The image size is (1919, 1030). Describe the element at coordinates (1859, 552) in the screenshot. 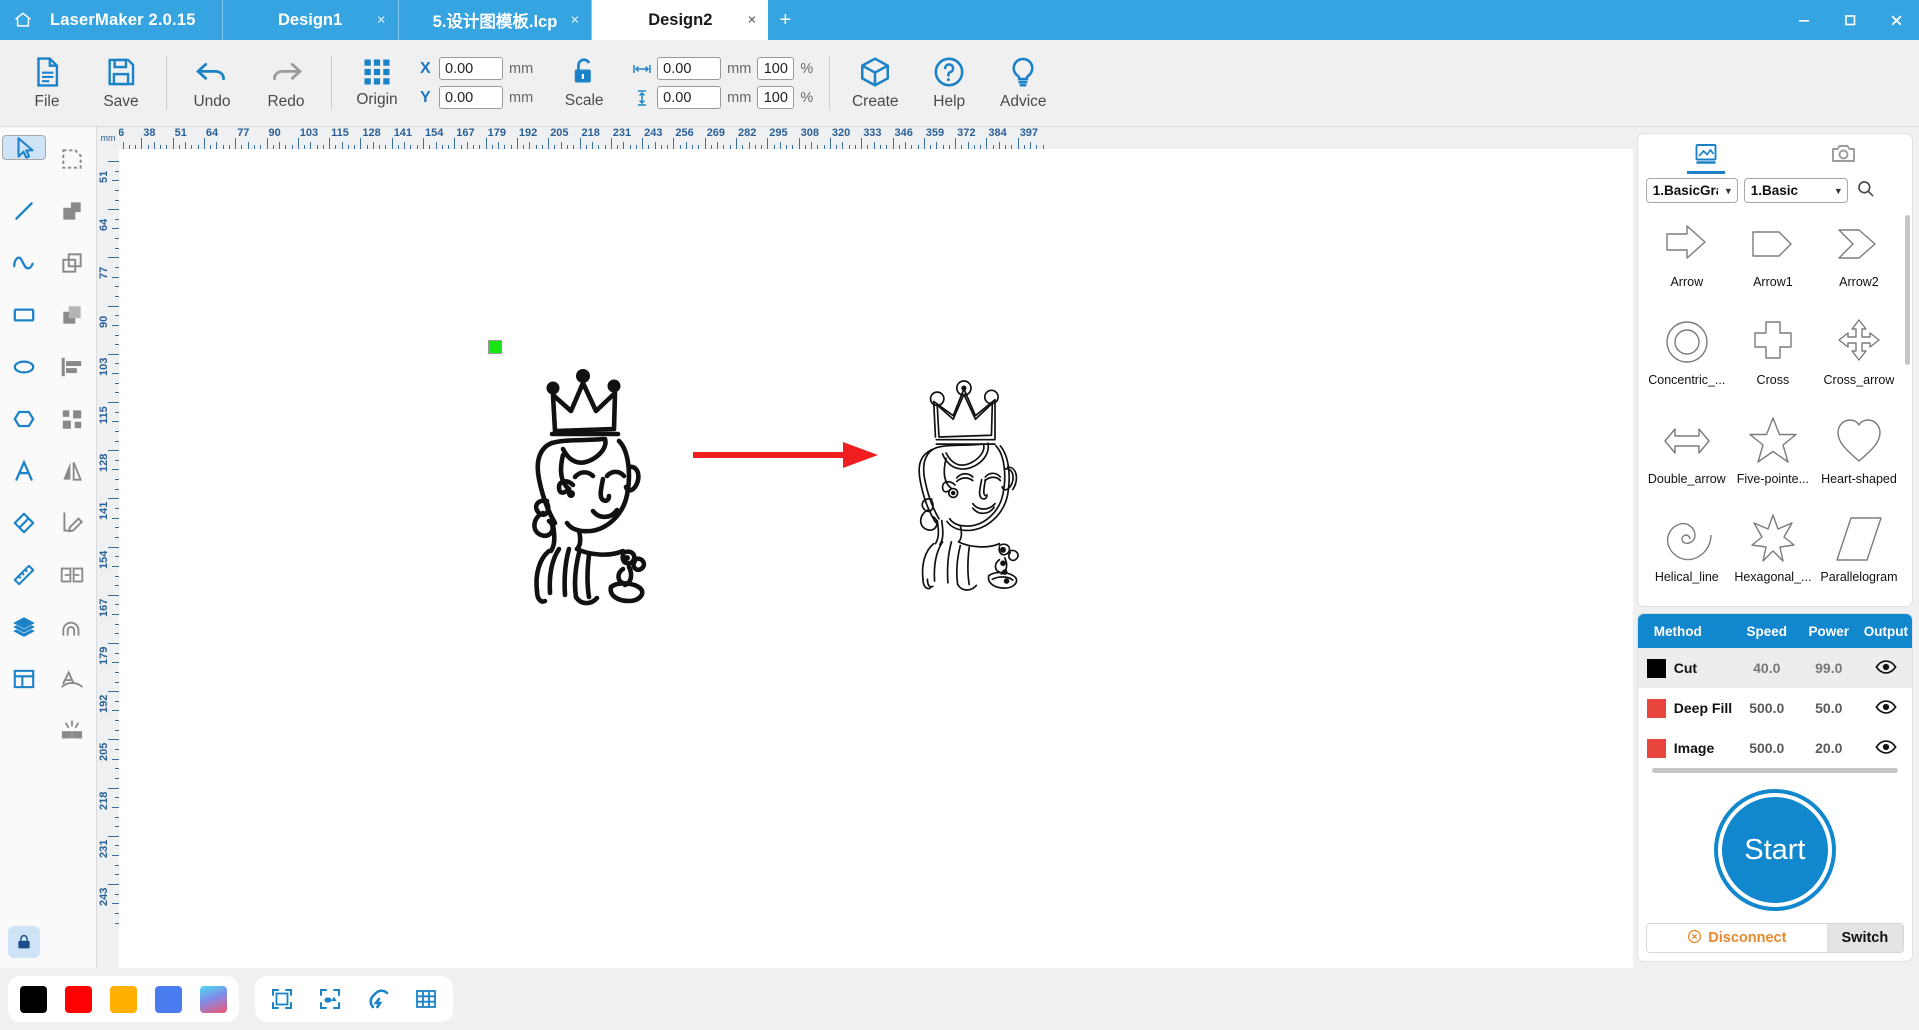

I see `shape-item-parallelogram: Parallelogram` at that location.